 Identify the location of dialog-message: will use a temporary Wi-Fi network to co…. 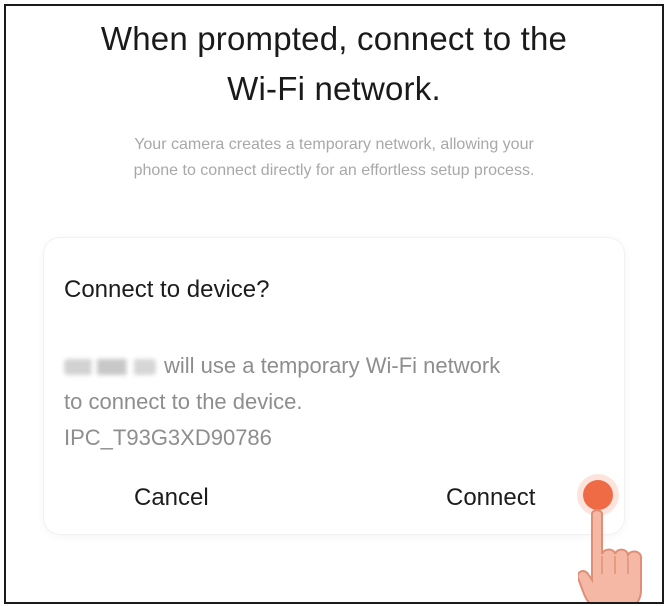
(336, 402).